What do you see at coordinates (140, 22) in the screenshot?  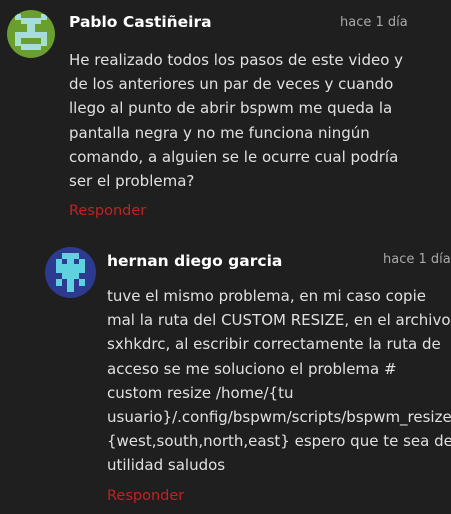 I see `comment-author: Pablo Castiñeira` at bounding box center [140, 22].